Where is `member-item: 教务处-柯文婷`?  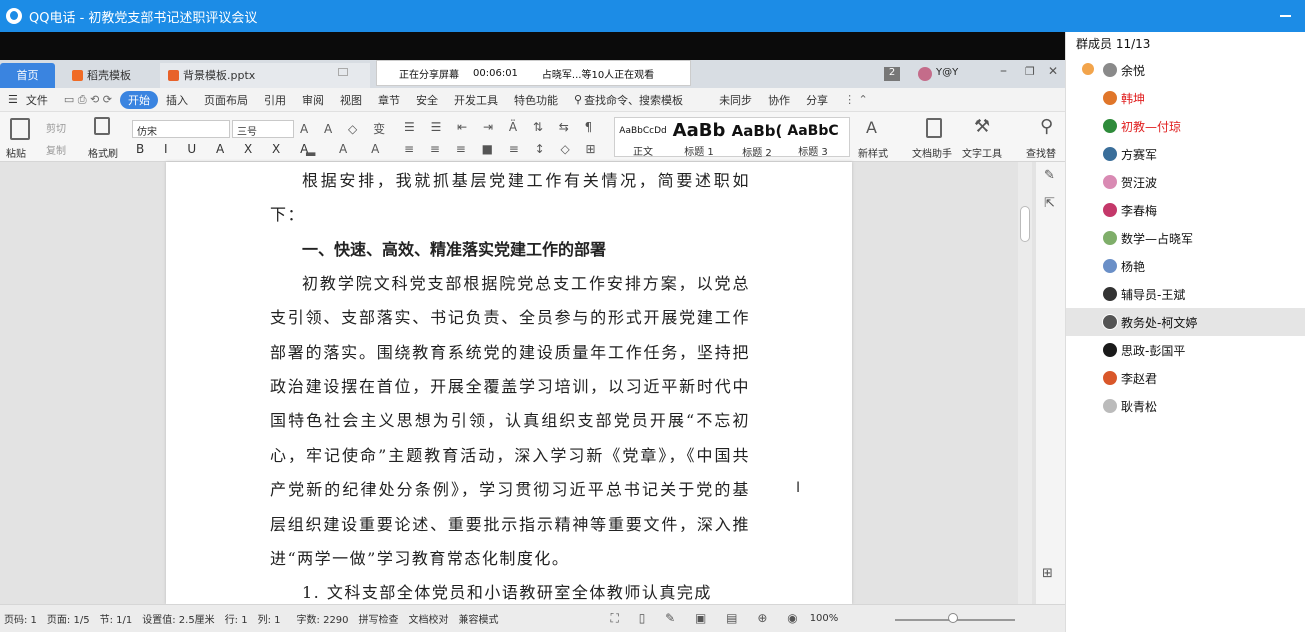 member-item: 教务处-柯文婷 is located at coordinates (1185, 322).